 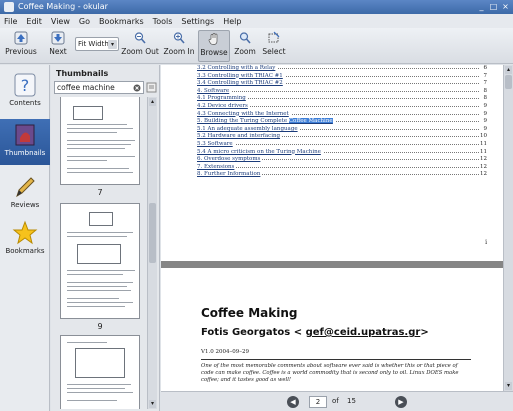 I want to click on toc-entry: 3.4 Controlling with TRIAC #2 7, so click(x=342, y=83).